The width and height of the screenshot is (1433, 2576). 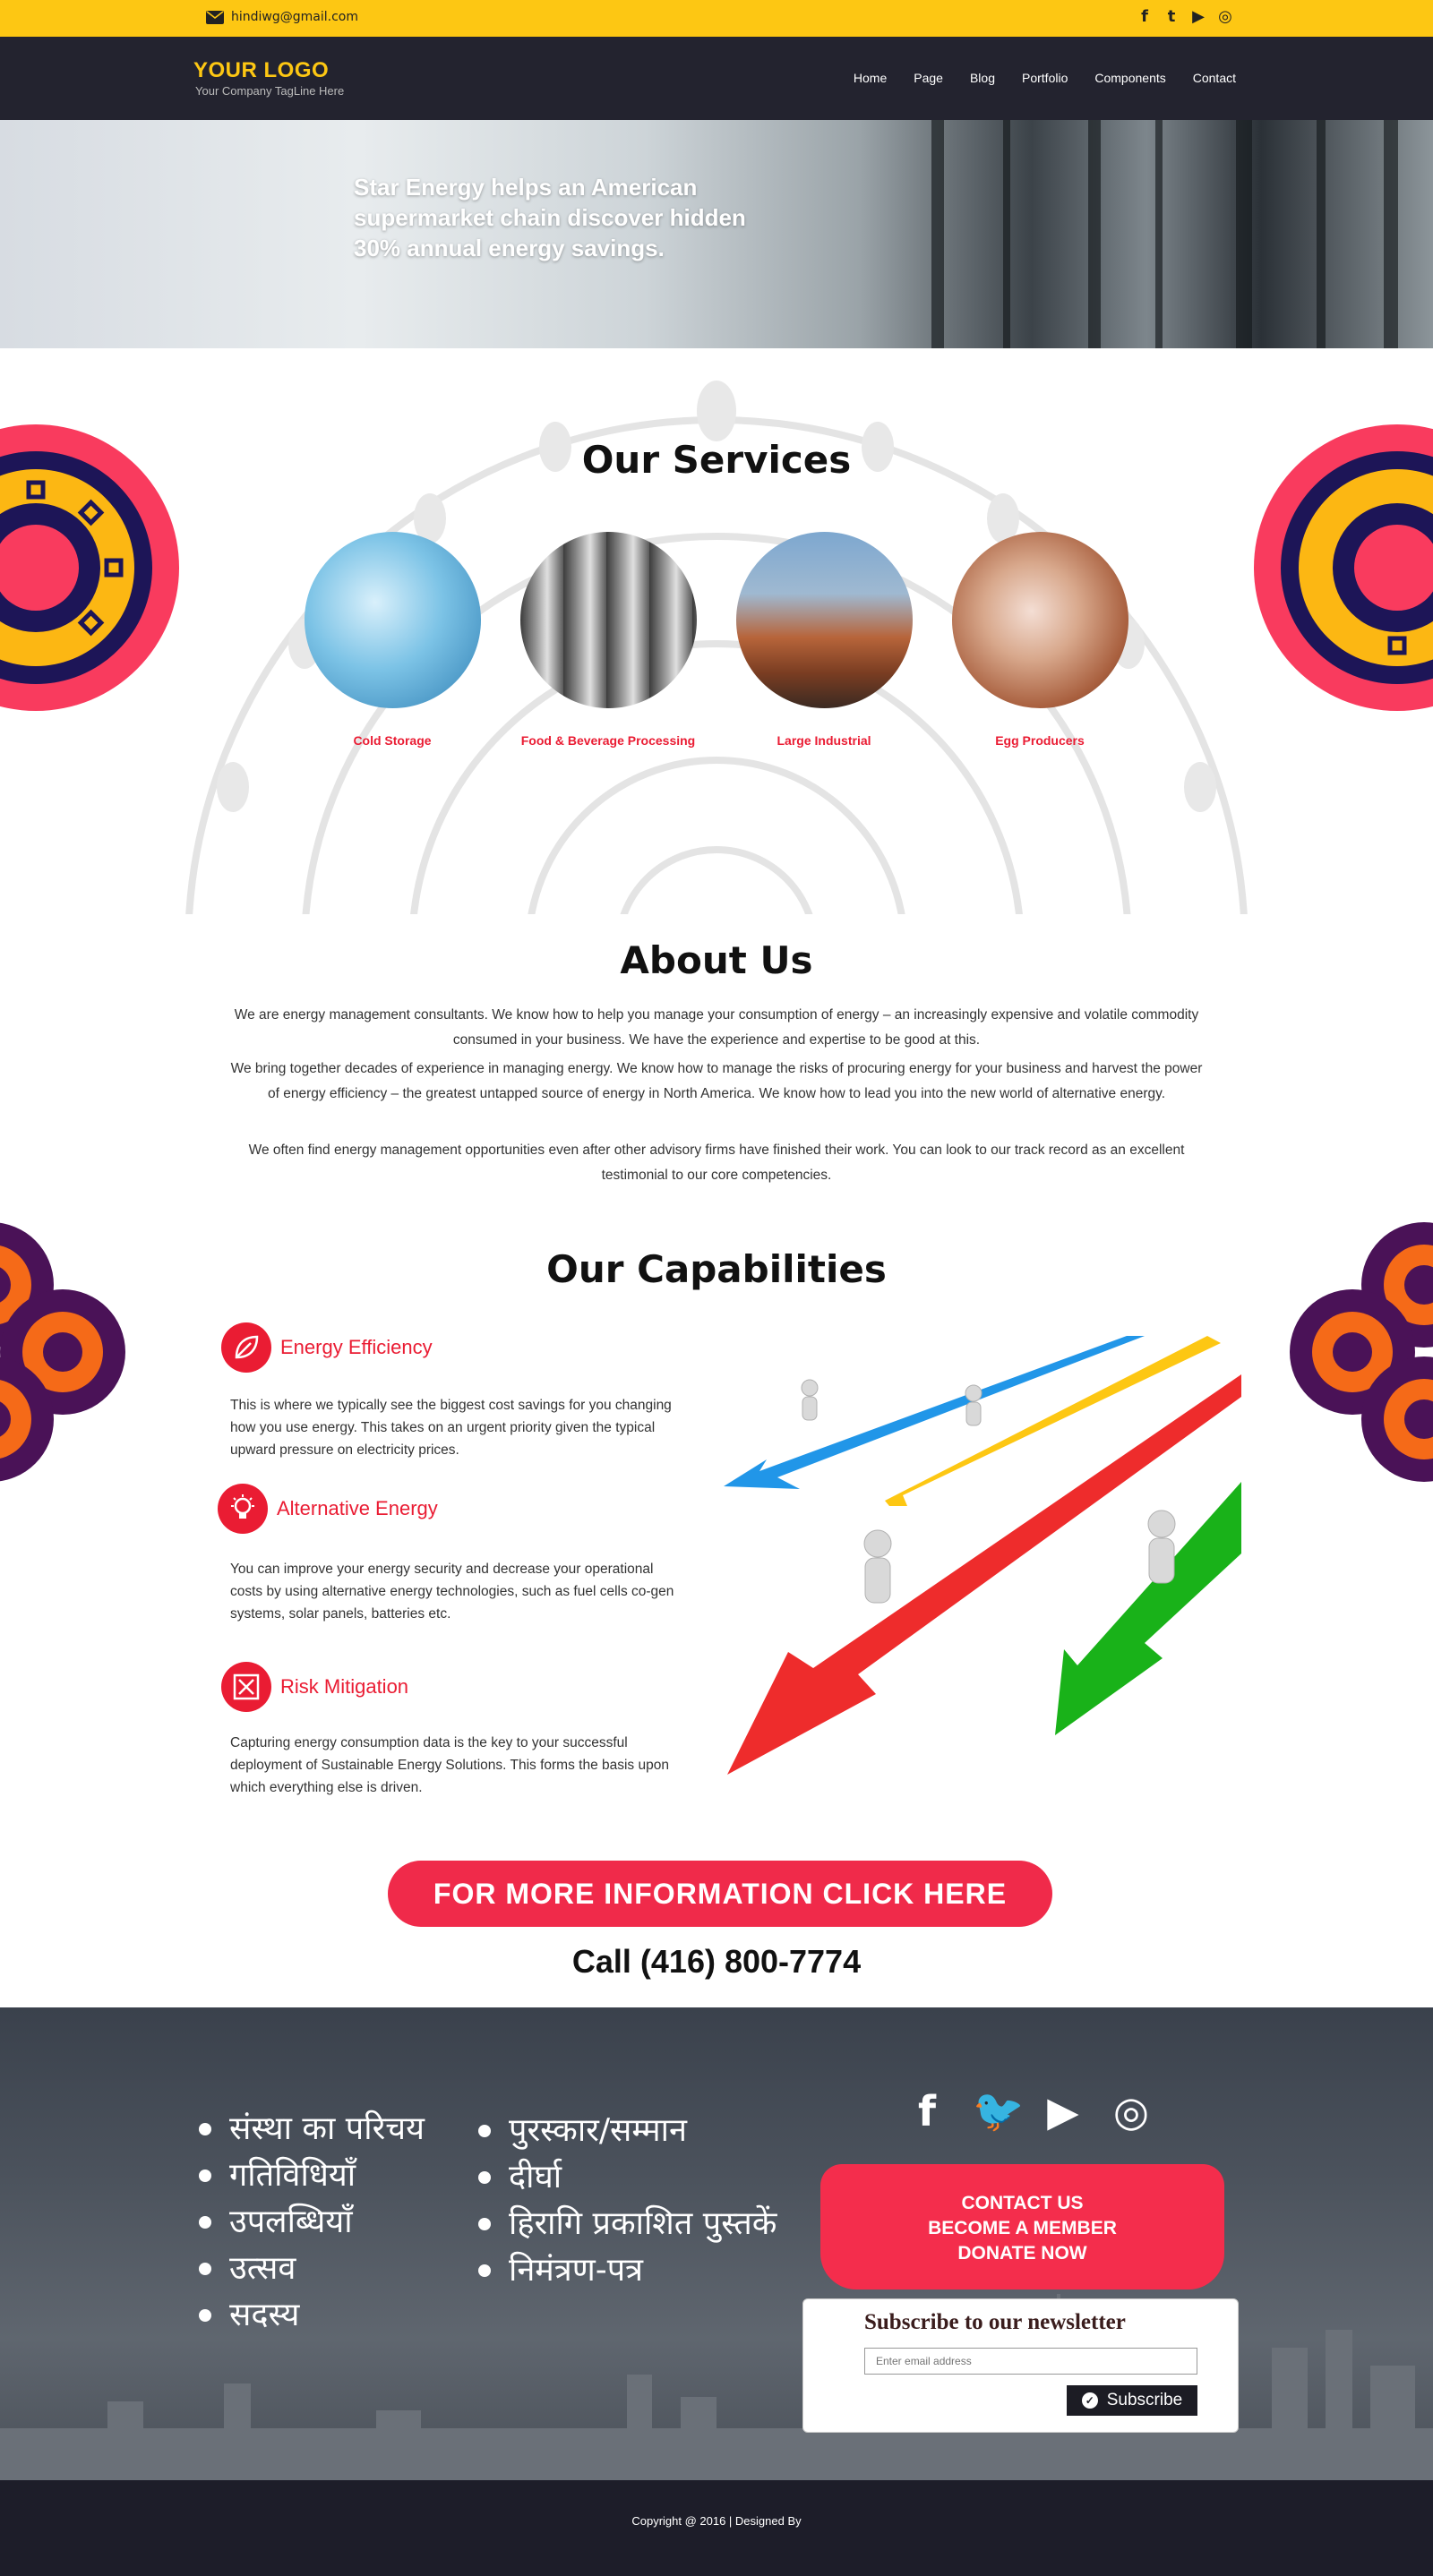 What do you see at coordinates (627, 2270) in the screenshot?
I see `footer-link: निमंत्रण-पत्र` at bounding box center [627, 2270].